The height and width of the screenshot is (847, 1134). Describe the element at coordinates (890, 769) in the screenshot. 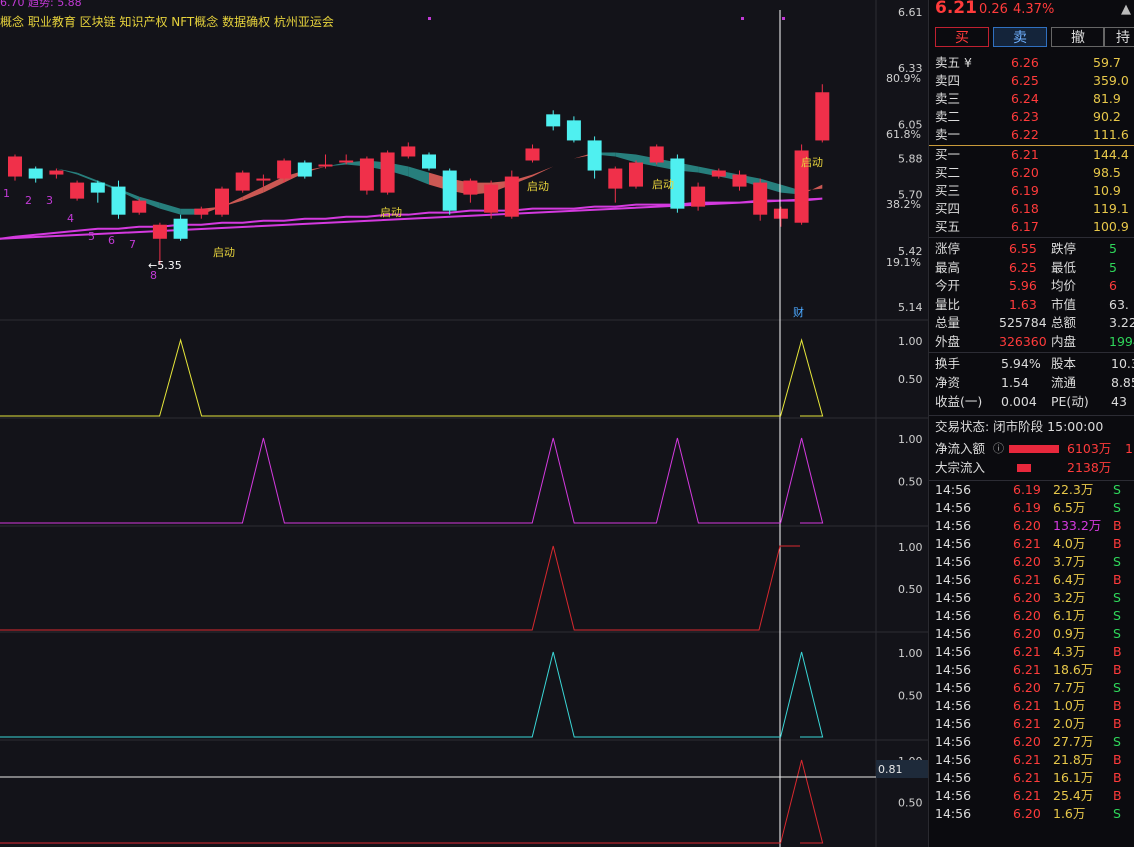

I see `last-value-label: 0.81` at that location.